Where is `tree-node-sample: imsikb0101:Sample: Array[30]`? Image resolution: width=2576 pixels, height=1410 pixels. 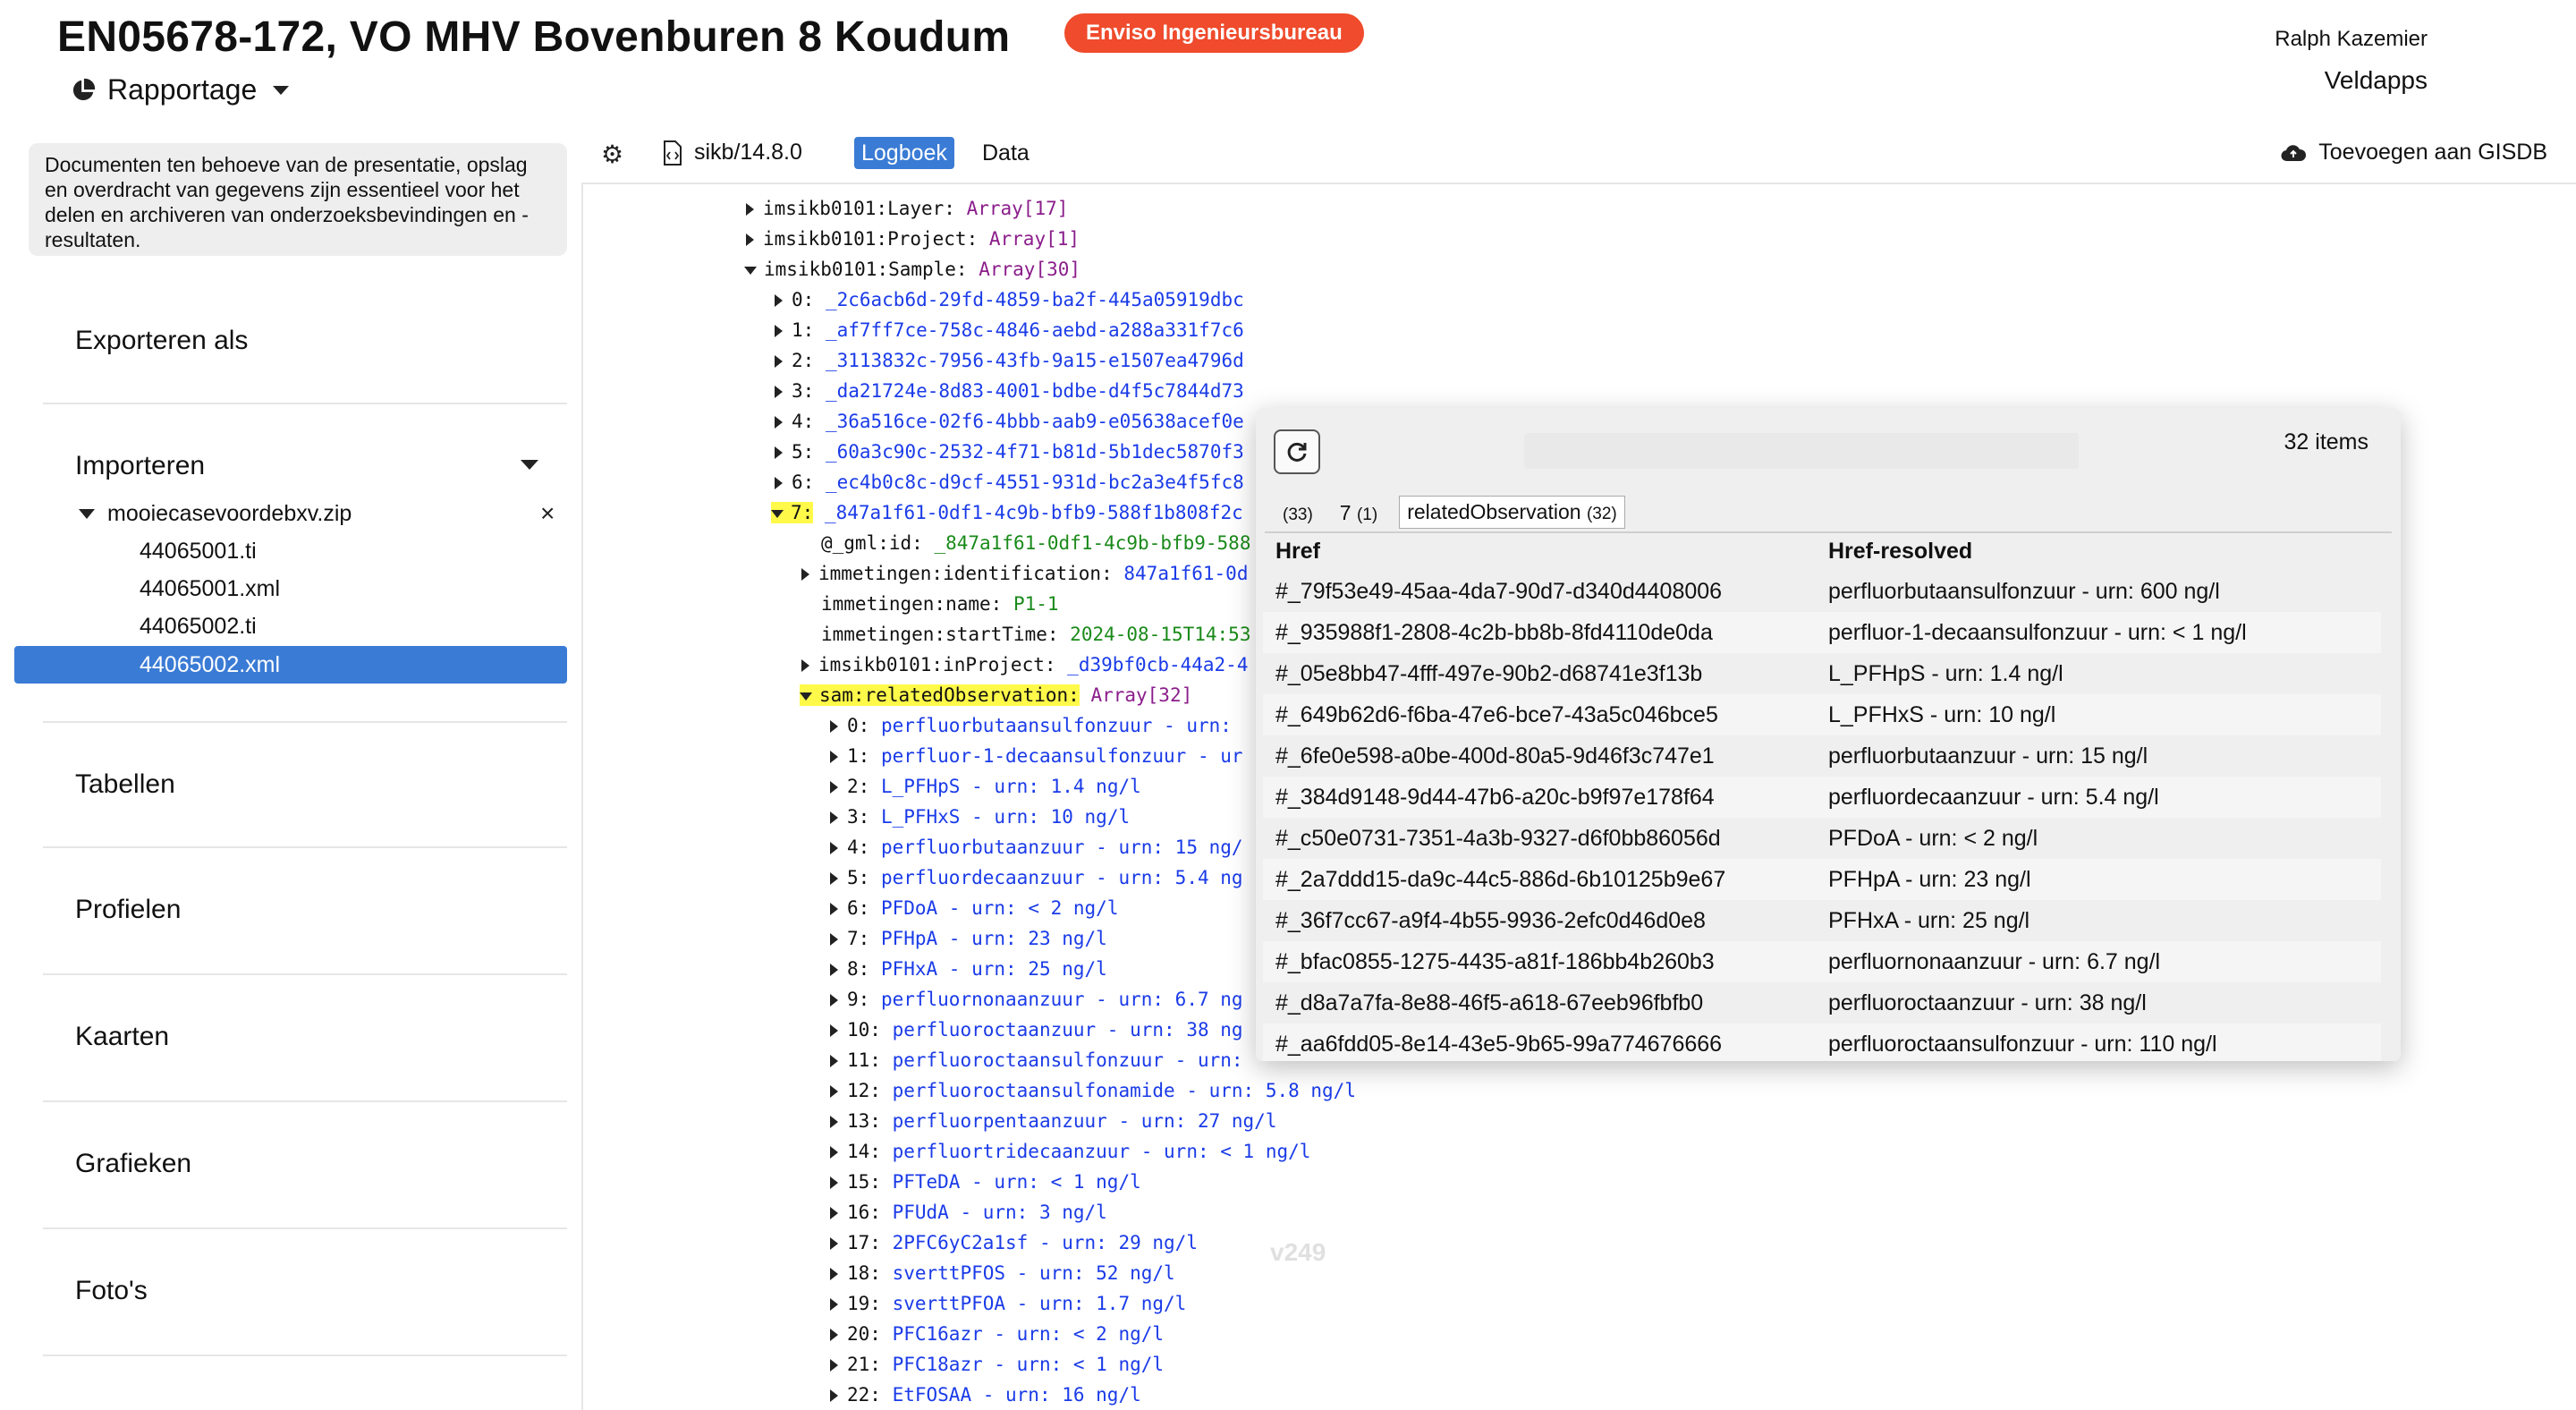
tree-node-sample: imsikb0101:Sample: Array[30] is located at coordinates (912, 269).